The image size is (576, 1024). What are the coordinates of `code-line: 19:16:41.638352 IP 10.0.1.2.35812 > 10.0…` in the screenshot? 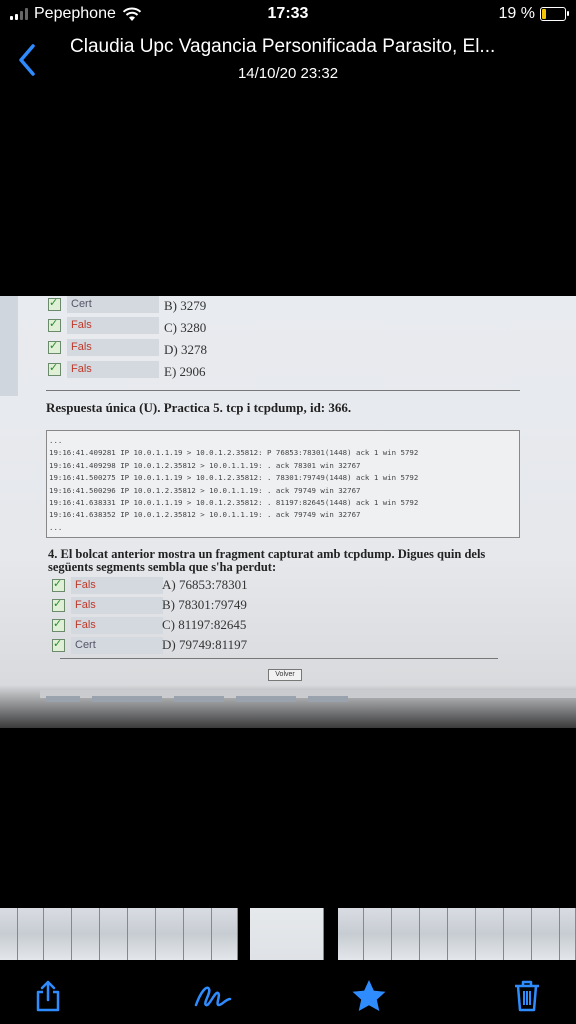 It's located at (205, 515).